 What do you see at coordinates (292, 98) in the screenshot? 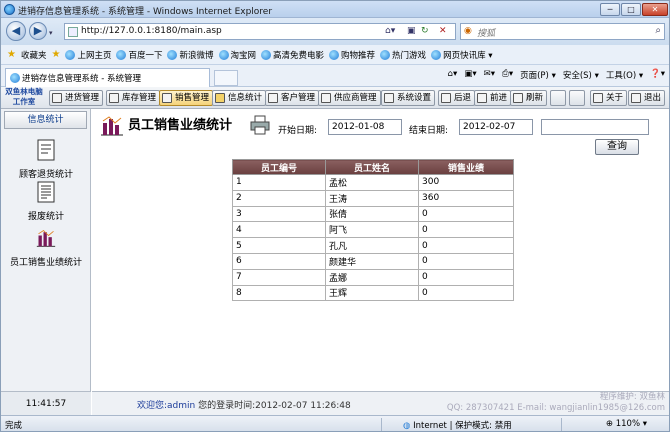
I see `tool-customers: 客户管理` at bounding box center [292, 98].